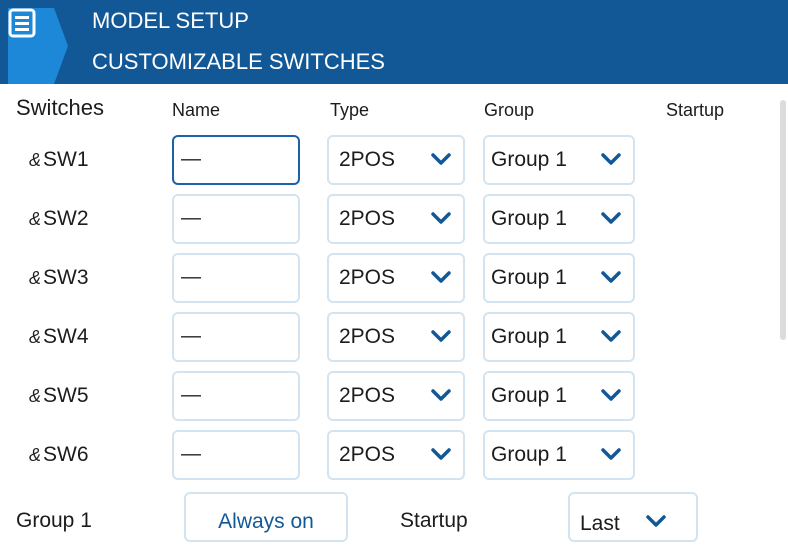 Image resolution: width=788 pixels, height=550 pixels. Describe the element at coordinates (60, 107) in the screenshot. I see `column-header-switches: Switches` at that location.